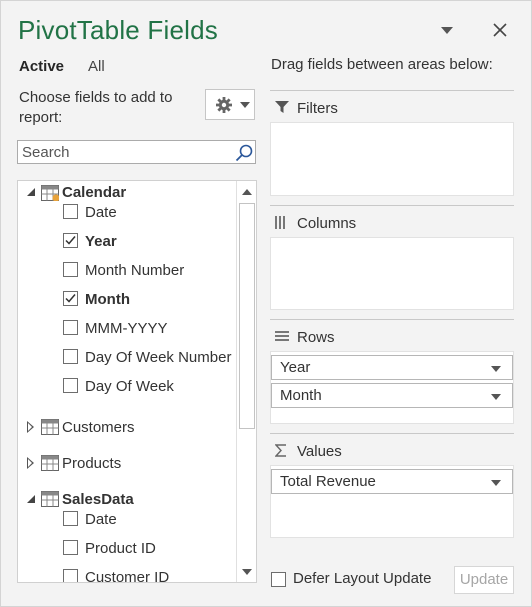 The height and width of the screenshot is (607, 532). Describe the element at coordinates (278, 579) in the screenshot. I see `defer-layout-checkbox` at that location.